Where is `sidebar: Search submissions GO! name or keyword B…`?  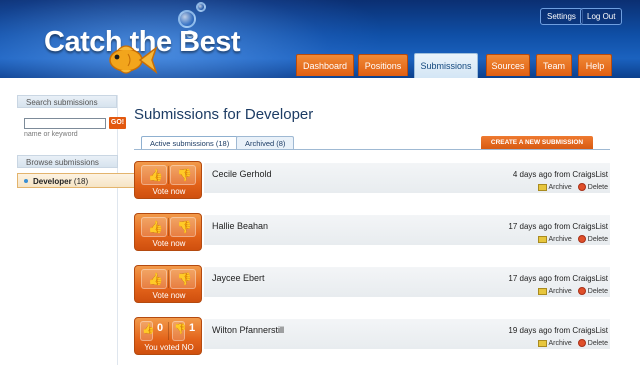
sidebar: Search submissions GO! name or keyword B… is located at coordinates (76, 230).